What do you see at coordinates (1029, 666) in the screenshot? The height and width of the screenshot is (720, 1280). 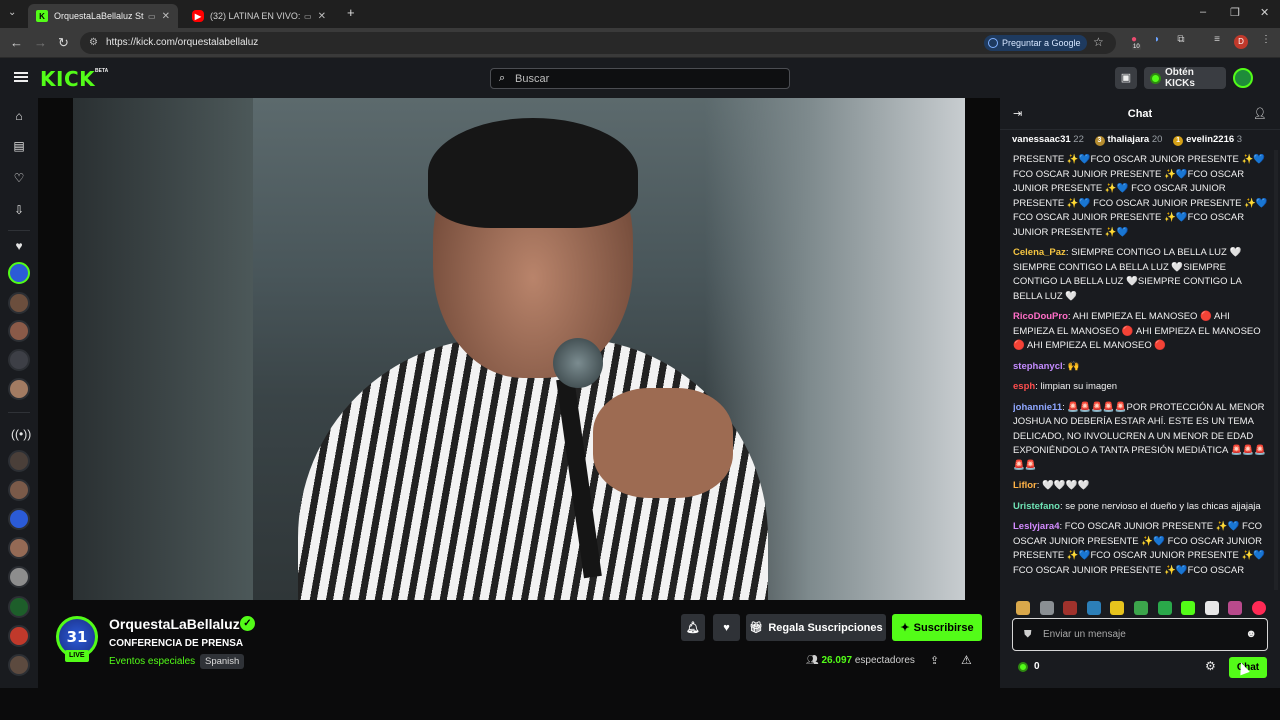 I see `kicks-balance: 0` at bounding box center [1029, 666].